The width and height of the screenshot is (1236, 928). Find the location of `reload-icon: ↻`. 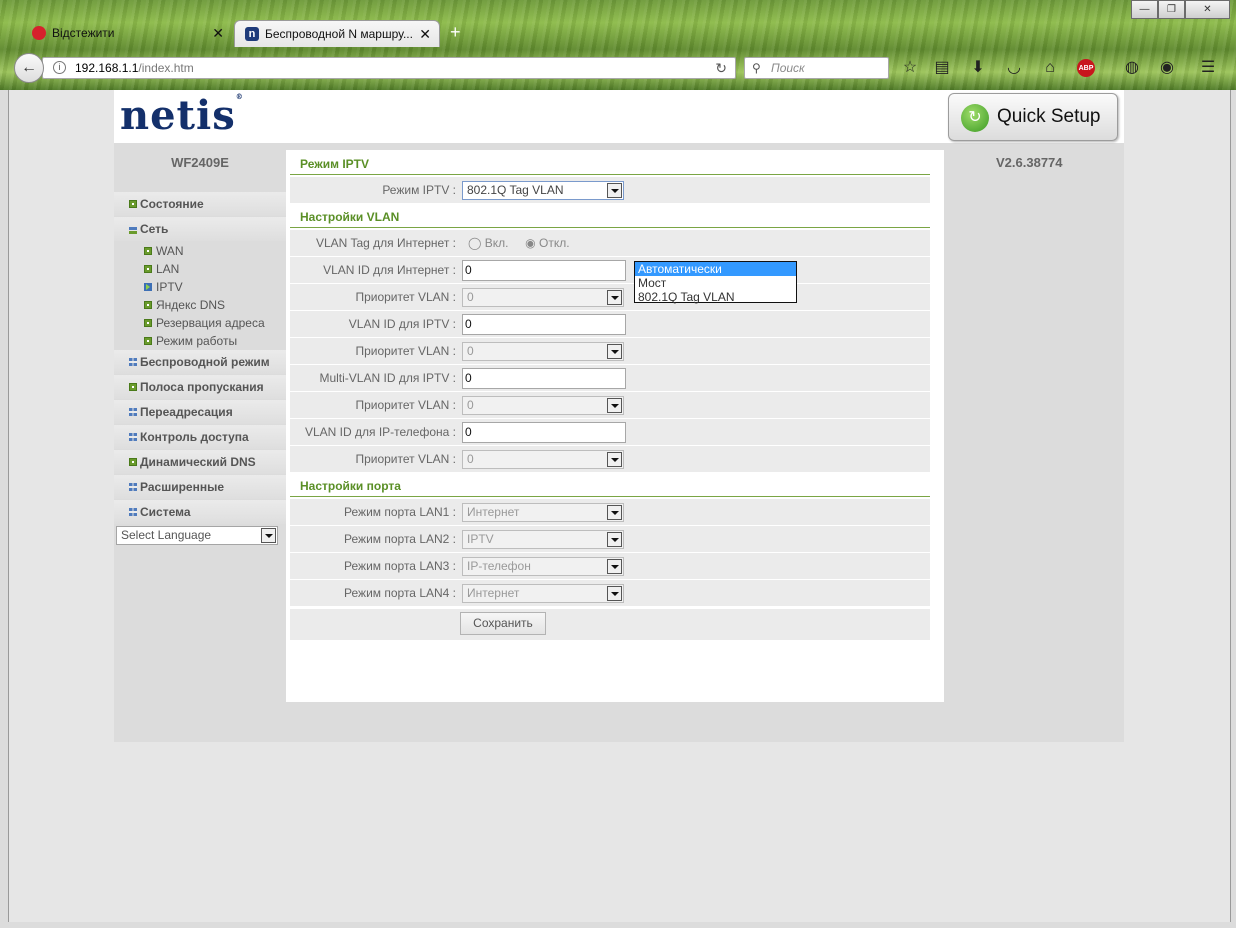

reload-icon: ↻ is located at coordinates (721, 68).